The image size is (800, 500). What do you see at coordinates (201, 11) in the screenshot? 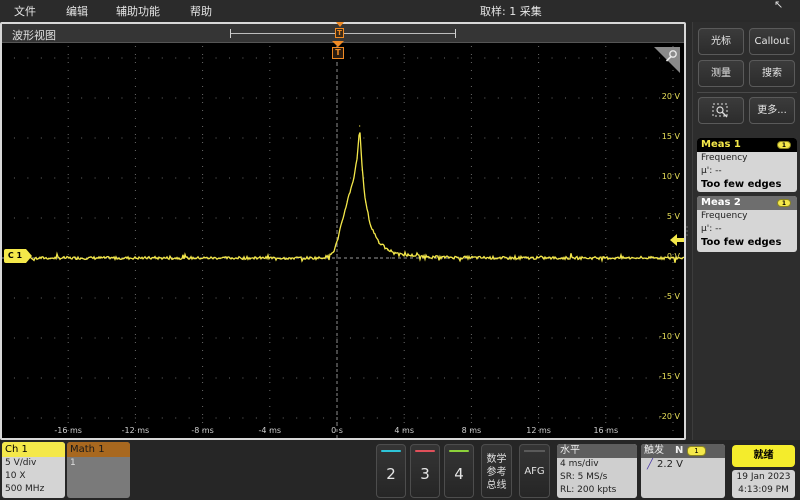
I see `menu-help: 帮助` at bounding box center [201, 11].